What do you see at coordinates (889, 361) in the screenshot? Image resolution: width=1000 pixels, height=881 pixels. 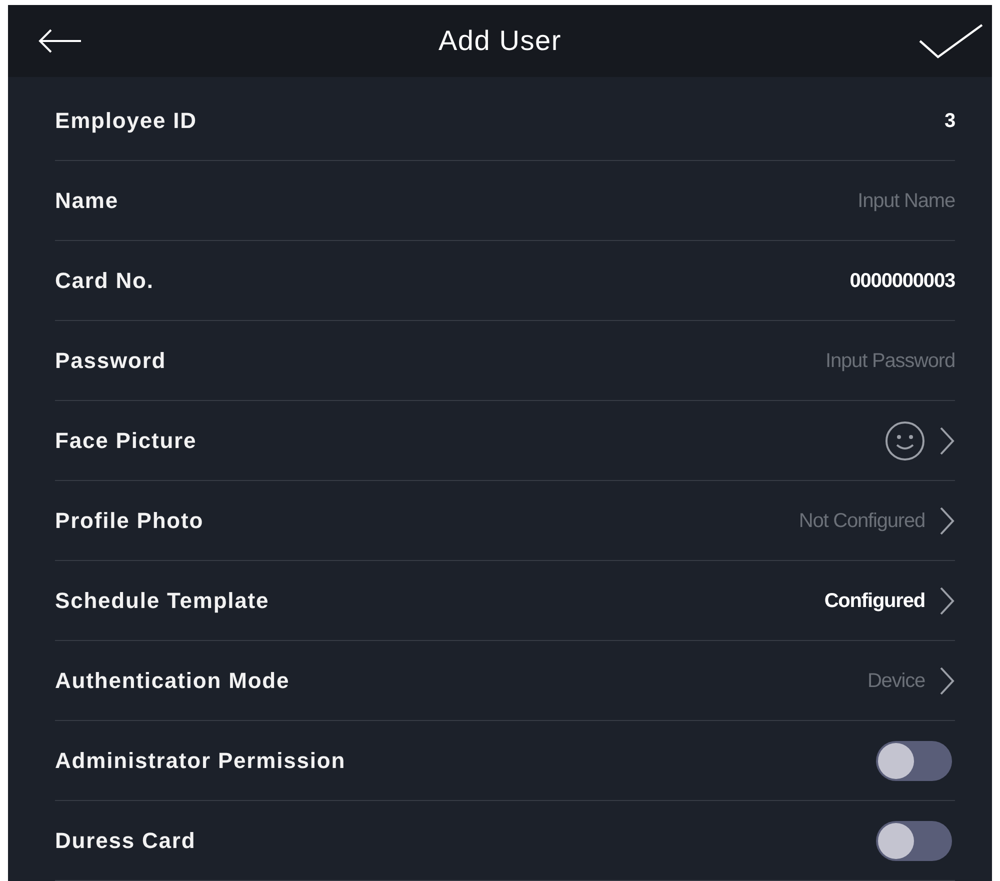 I see `input-field: Input Password` at bounding box center [889, 361].